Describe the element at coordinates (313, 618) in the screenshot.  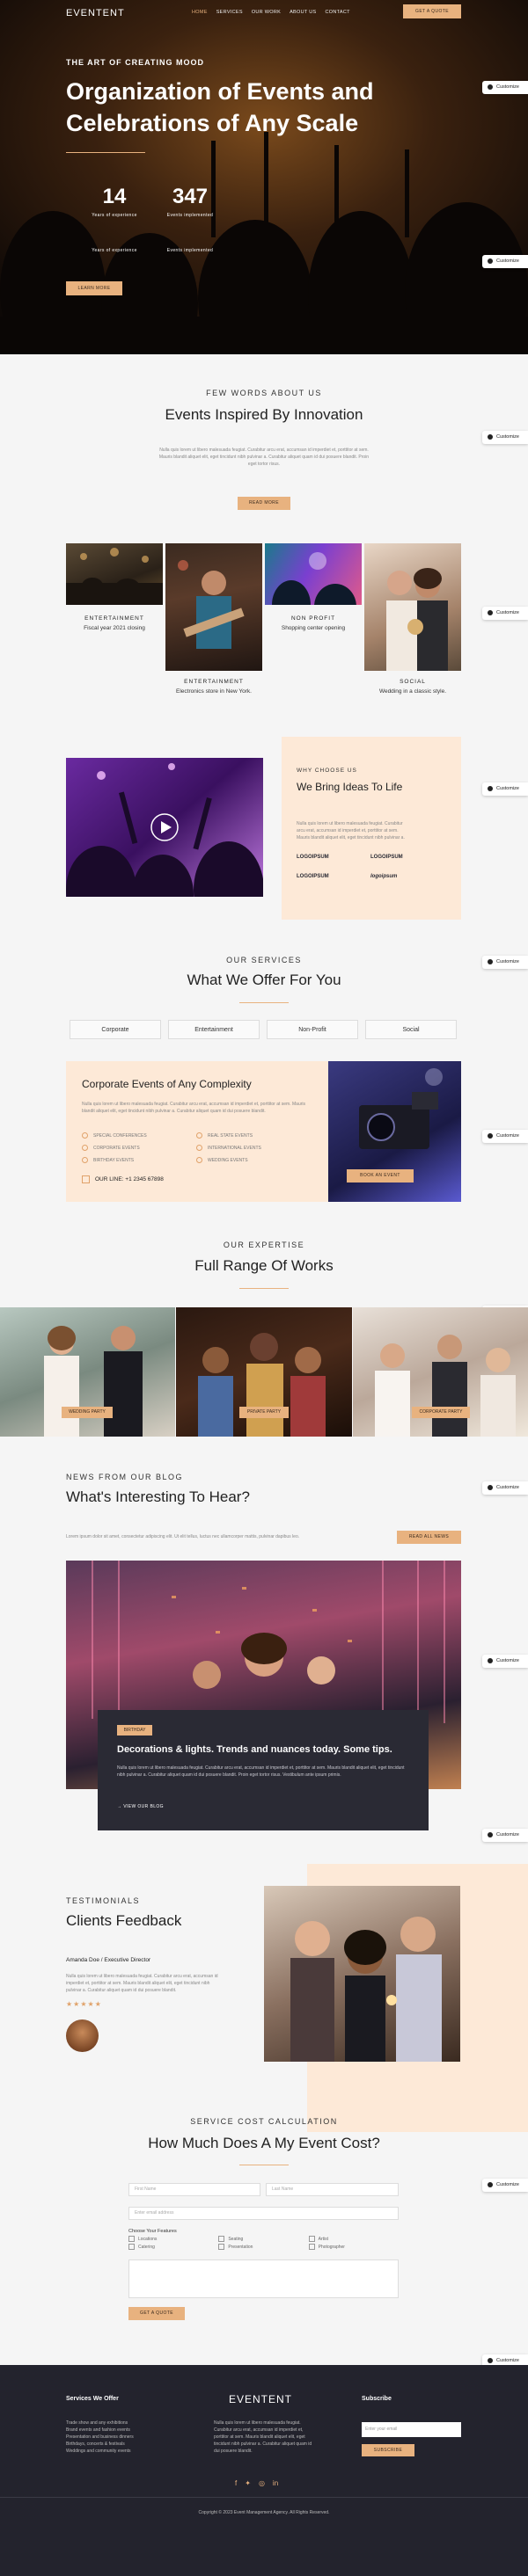
I see `card-label: NON PROFIT` at that location.